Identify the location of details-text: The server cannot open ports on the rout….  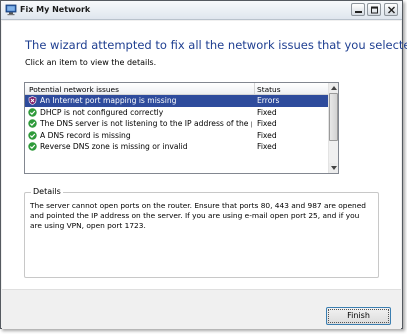
(198, 215).